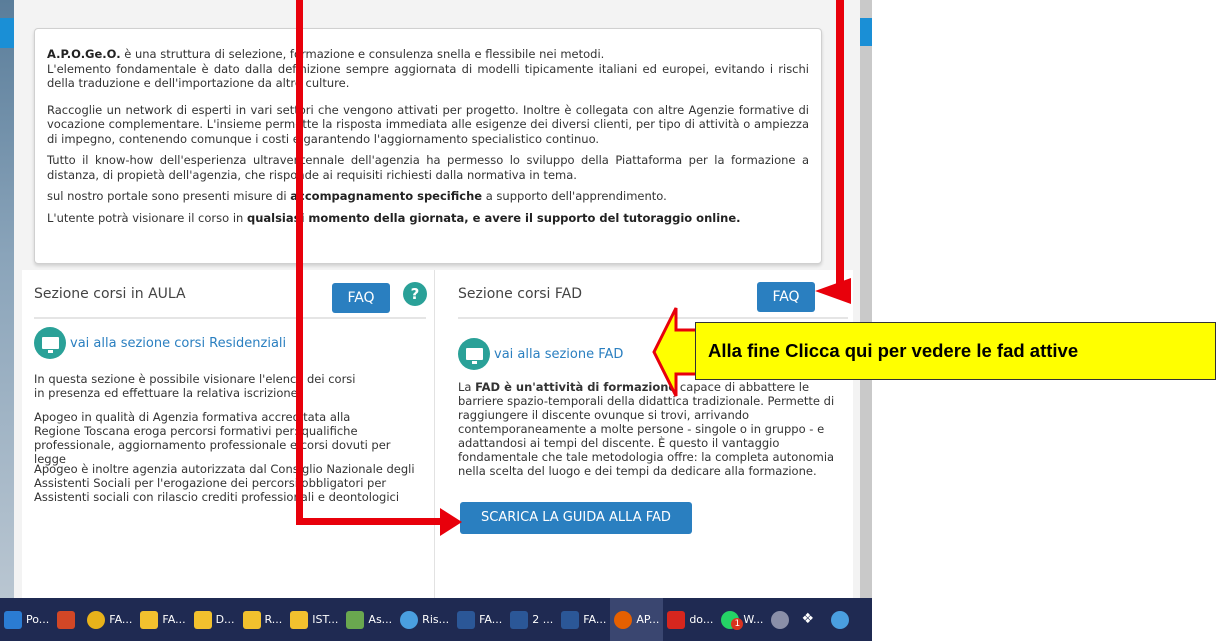 The image size is (1224, 641). Describe the element at coordinates (807, 618) in the screenshot. I see `dropbox-icon: ❖` at that location.